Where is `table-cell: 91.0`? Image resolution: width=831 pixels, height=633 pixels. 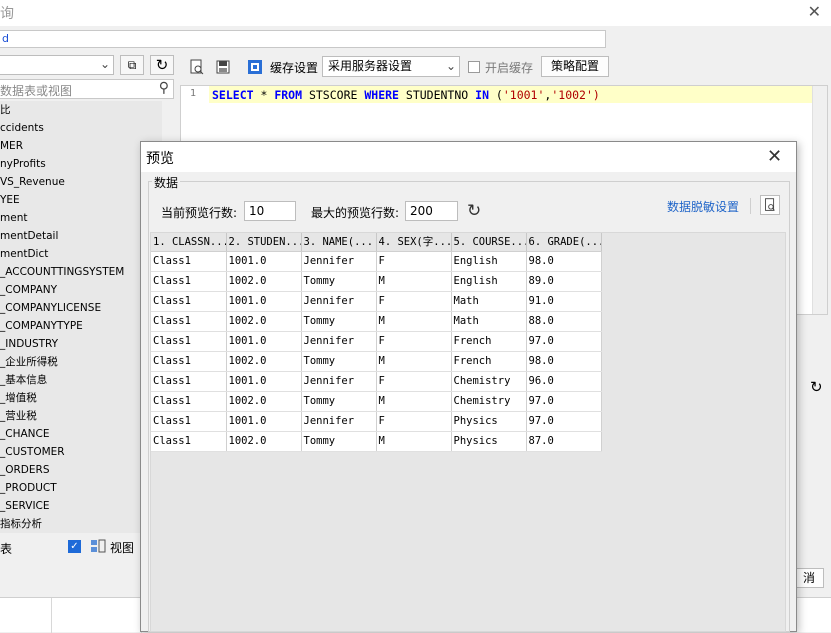
table-cell: 91.0 is located at coordinates (564, 301).